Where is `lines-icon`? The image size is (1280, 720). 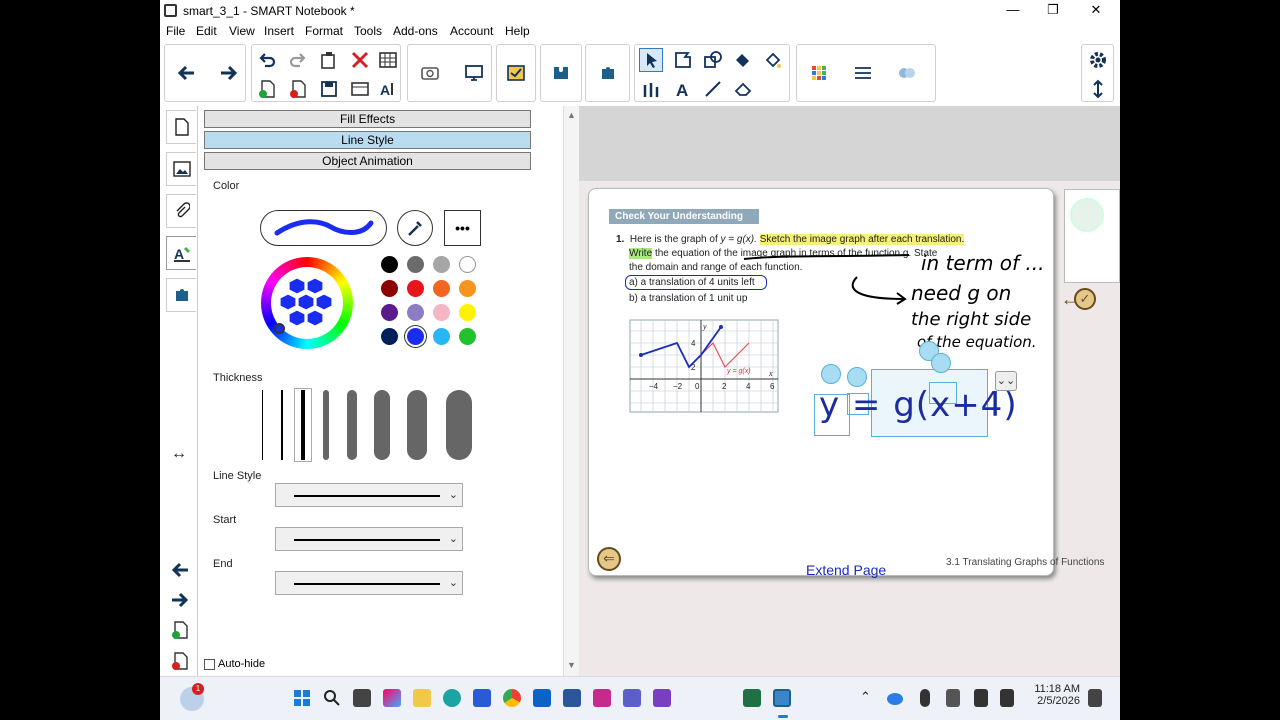
lines-icon is located at coordinates (713, 89).